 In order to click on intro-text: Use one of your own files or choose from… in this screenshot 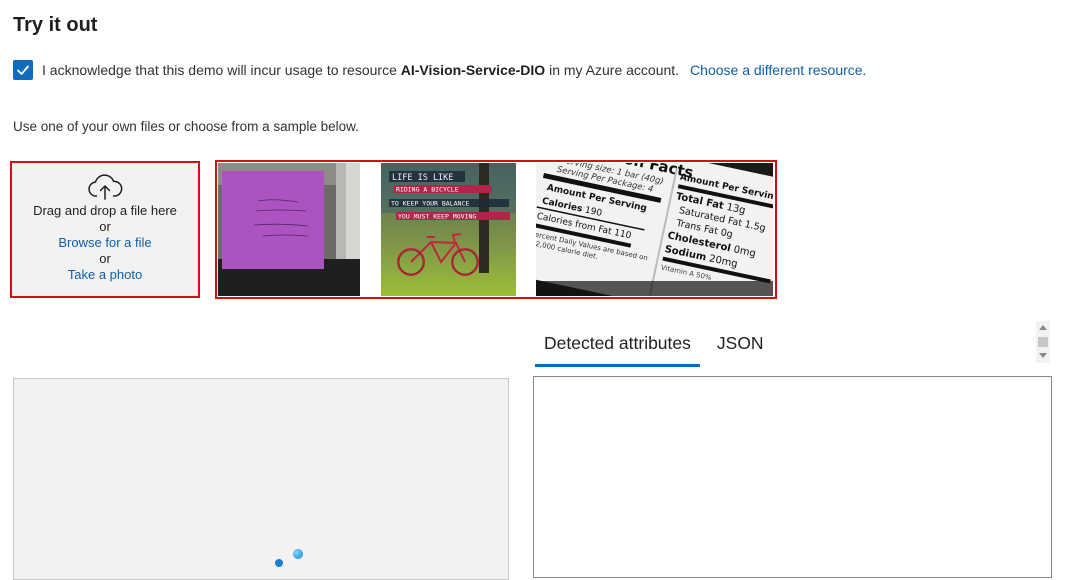, I will do `click(186, 126)`.